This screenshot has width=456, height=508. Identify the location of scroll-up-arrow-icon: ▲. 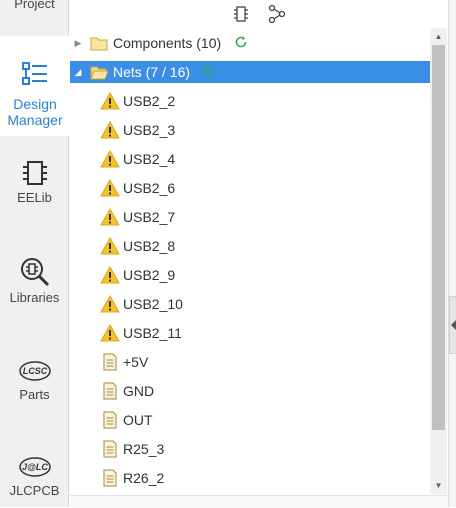
(438, 36).